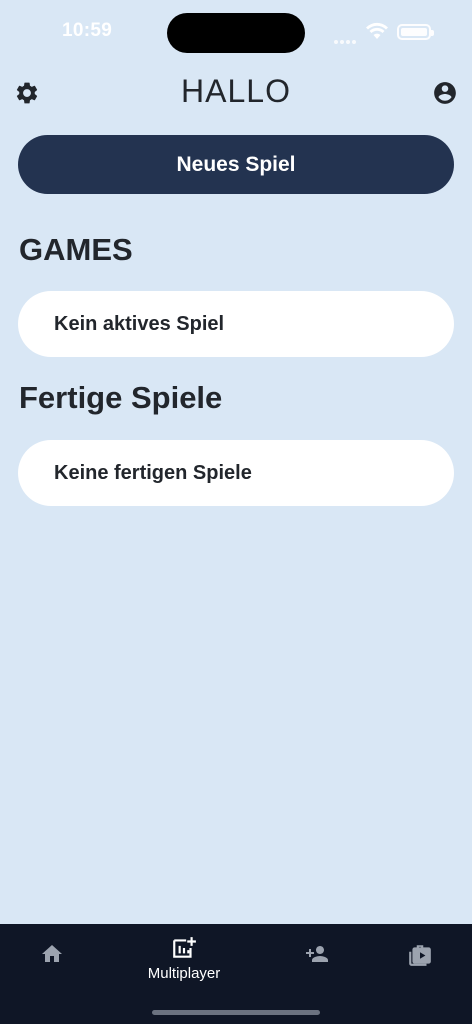 This screenshot has height=1024, width=472. What do you see at coordinates (377, 30) in the screenshot?
I see `wifi-icon` at bounding box center [377, 30].